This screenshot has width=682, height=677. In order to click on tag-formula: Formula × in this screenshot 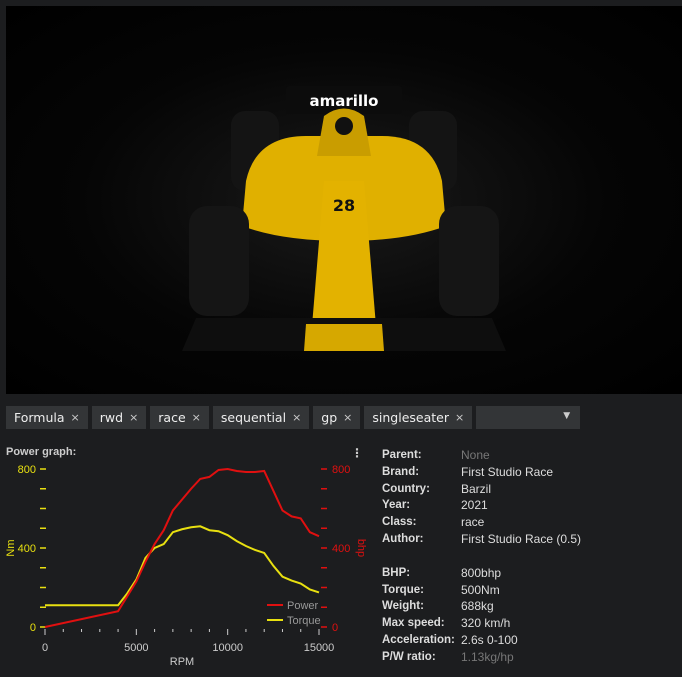, I will do `click(47, 417)`.